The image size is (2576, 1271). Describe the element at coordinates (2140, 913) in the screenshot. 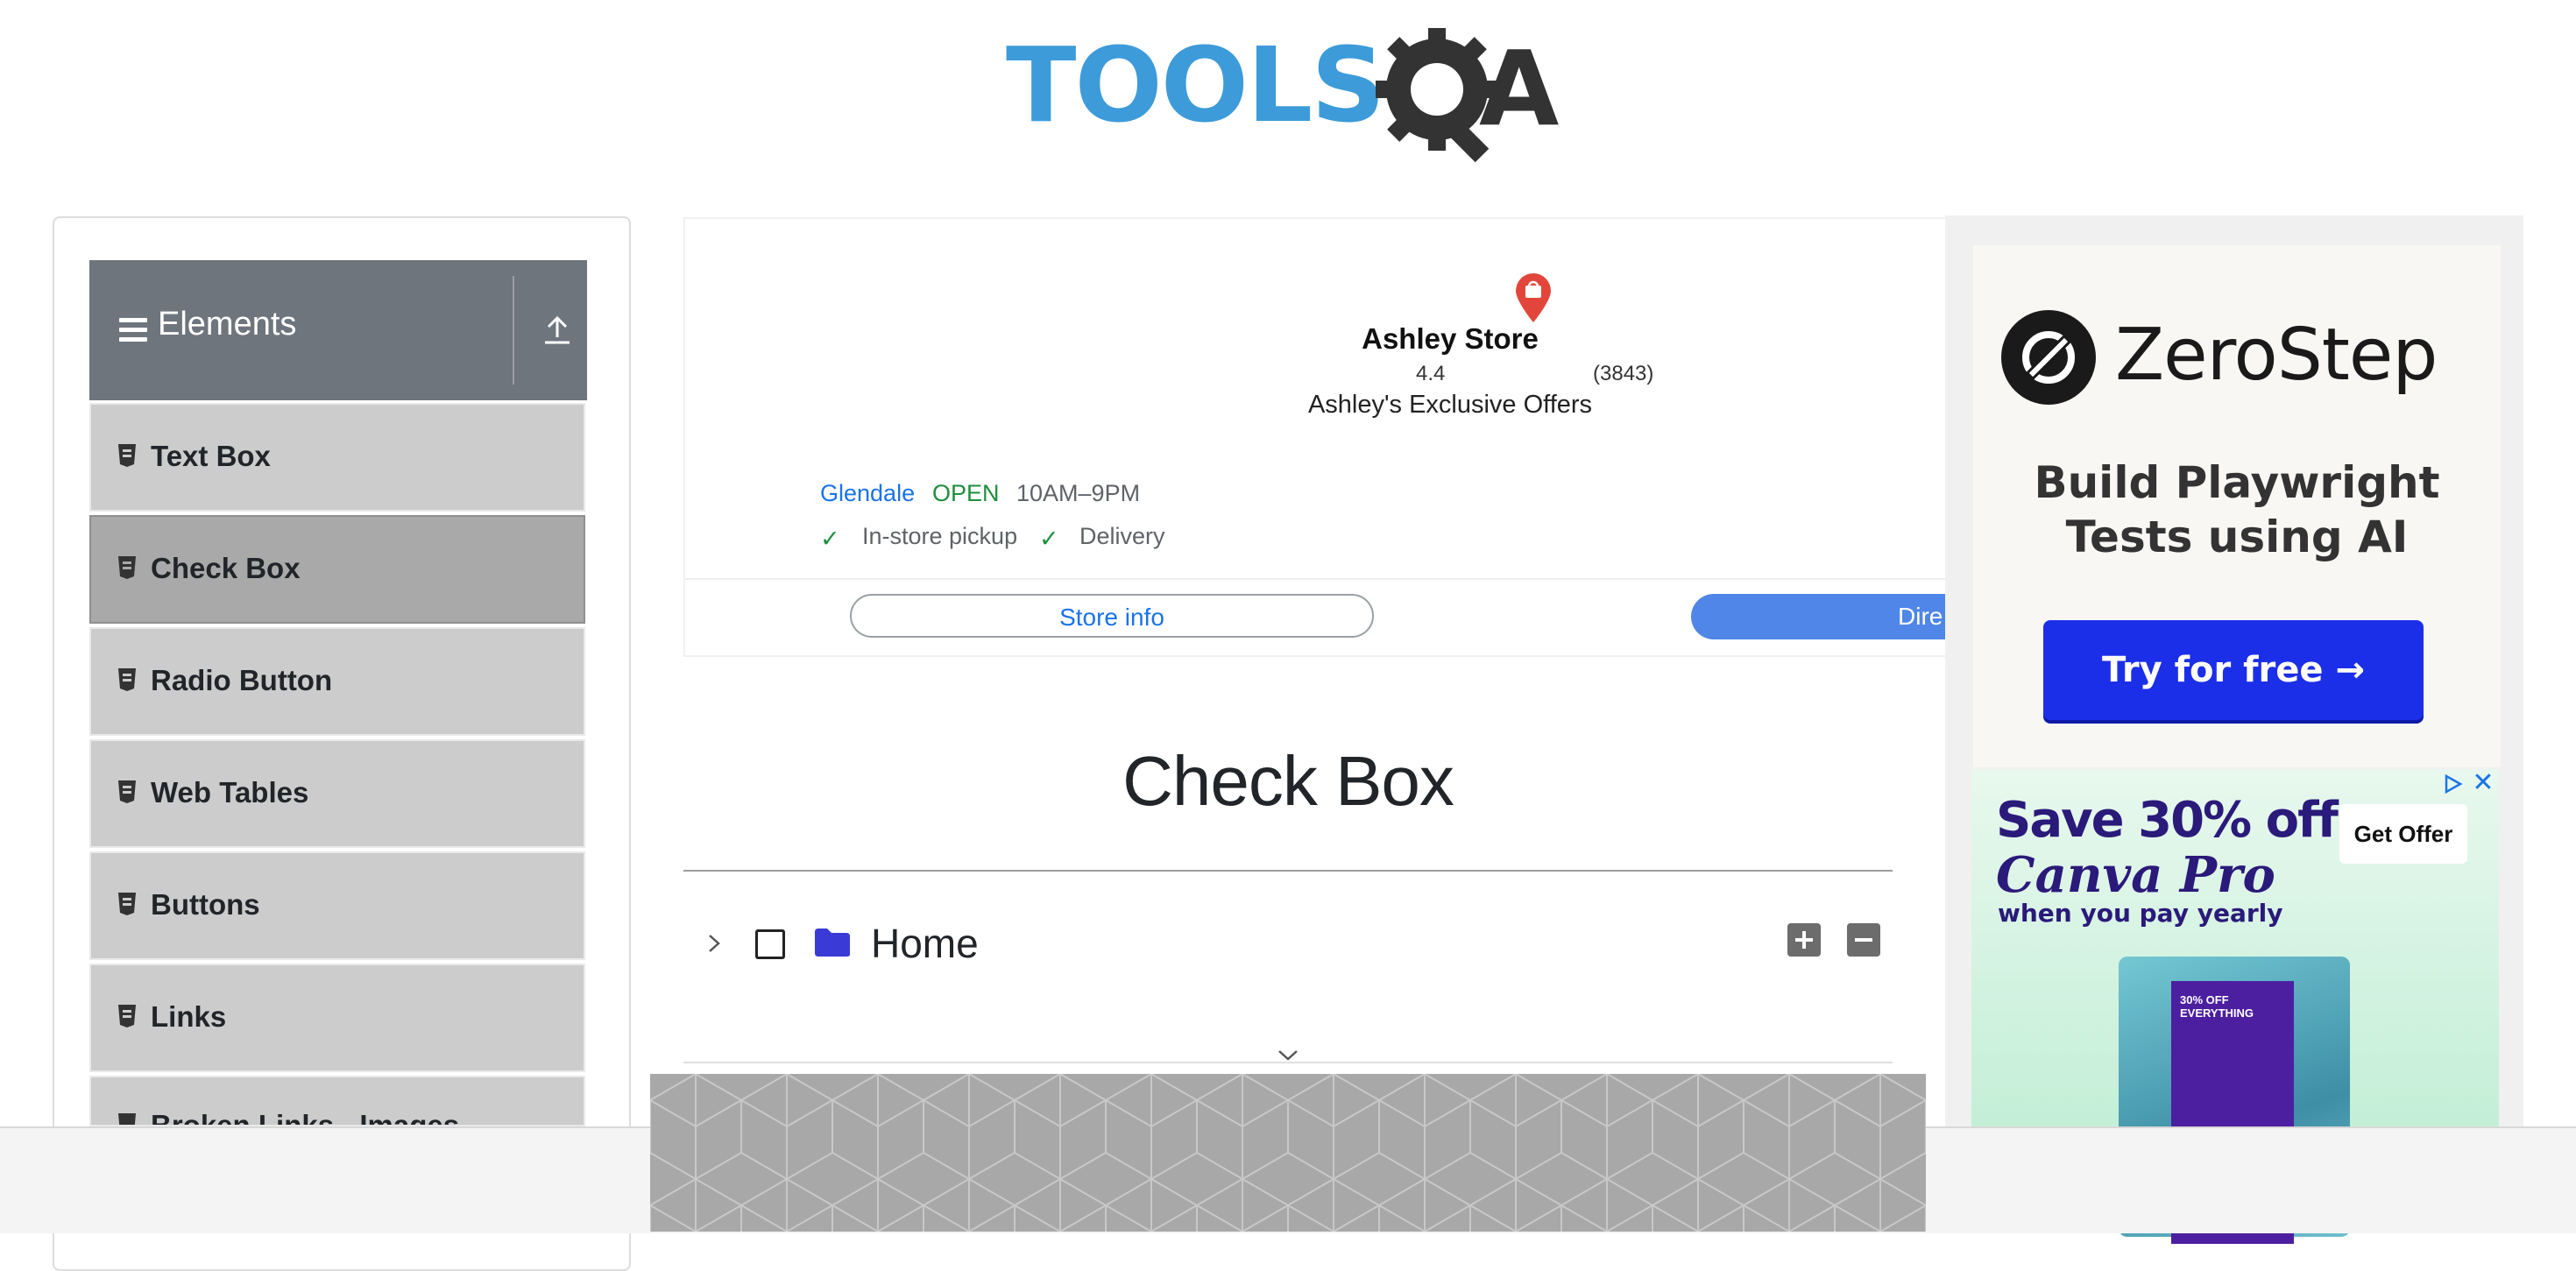

I see `canva-subline: when you pay yearly` at that location.